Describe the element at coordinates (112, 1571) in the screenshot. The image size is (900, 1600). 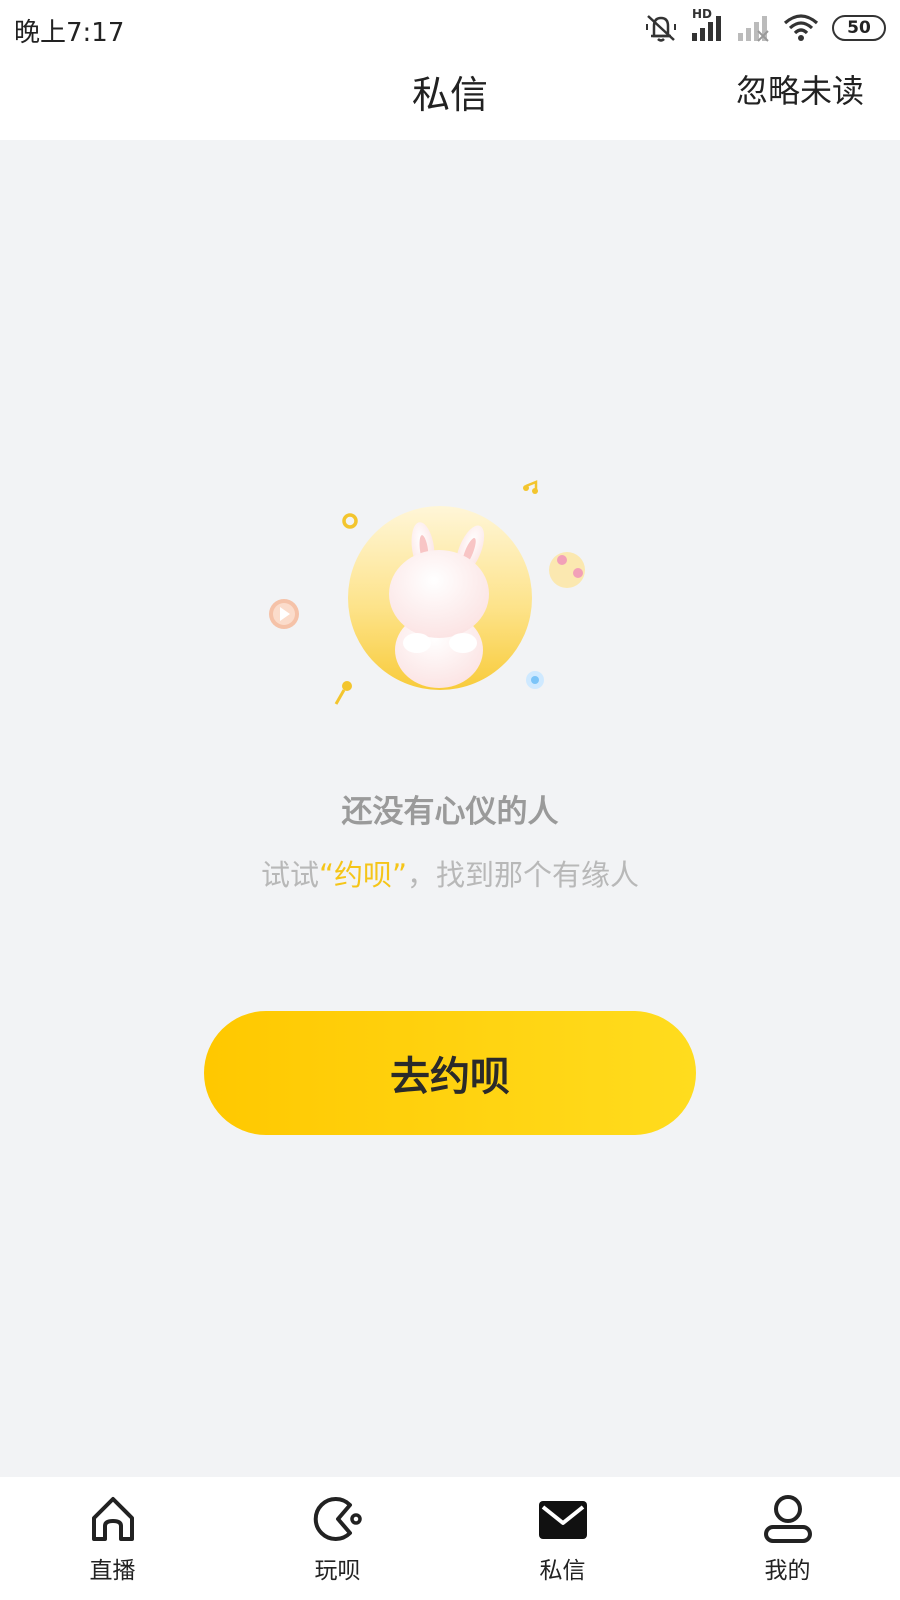
I see `tab-label-live: 直播` at that location.